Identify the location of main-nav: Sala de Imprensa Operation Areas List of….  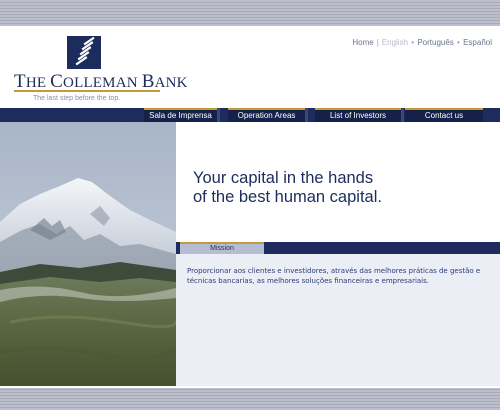
(250, 115).